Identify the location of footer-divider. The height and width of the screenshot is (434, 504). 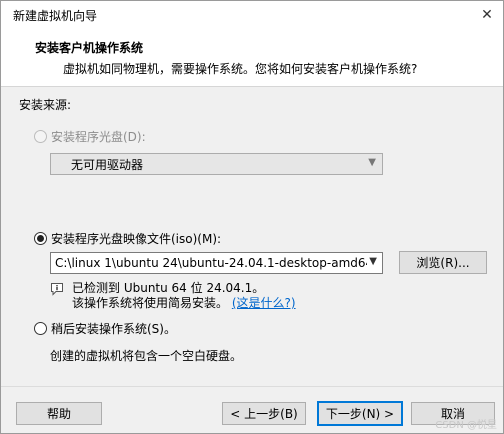
(252, 386).